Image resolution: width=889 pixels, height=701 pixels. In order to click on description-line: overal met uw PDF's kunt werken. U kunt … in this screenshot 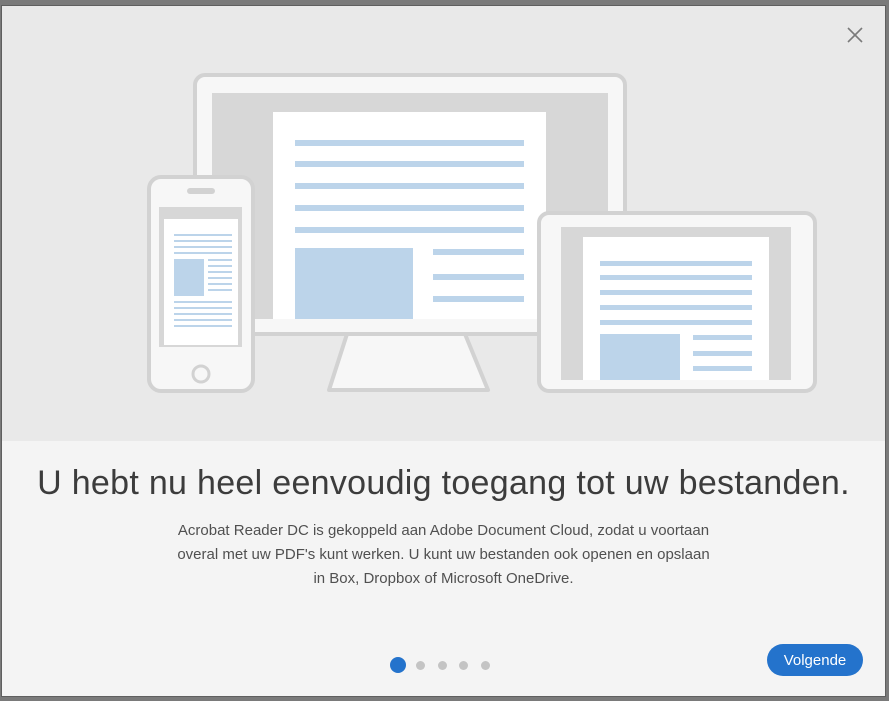, I will do `click(443, 554)`.